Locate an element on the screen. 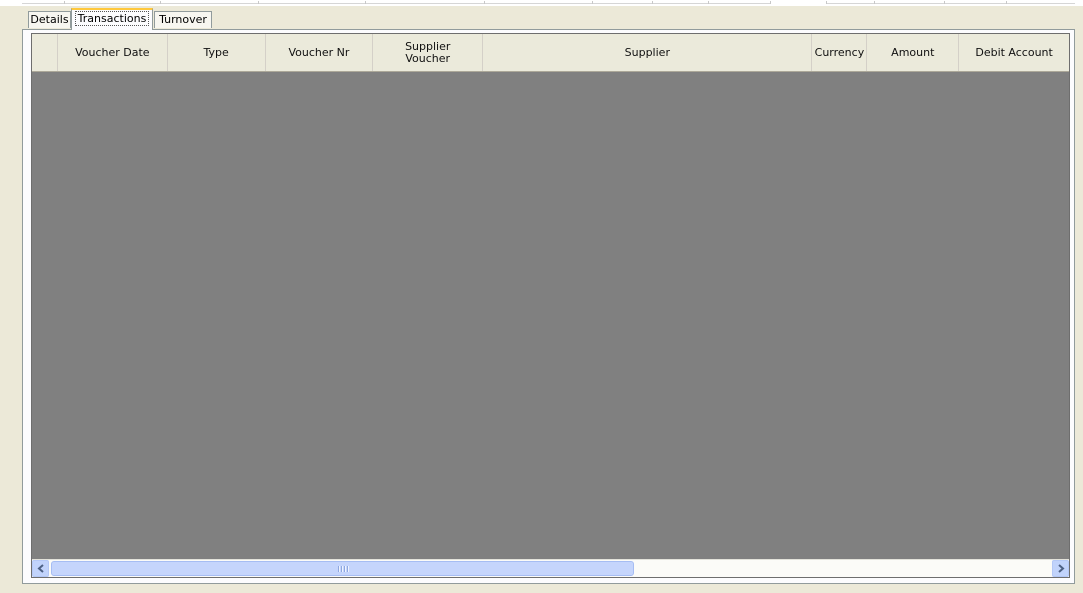  column-header-label: Supplier Voucher is located at coordinates (428, 52).